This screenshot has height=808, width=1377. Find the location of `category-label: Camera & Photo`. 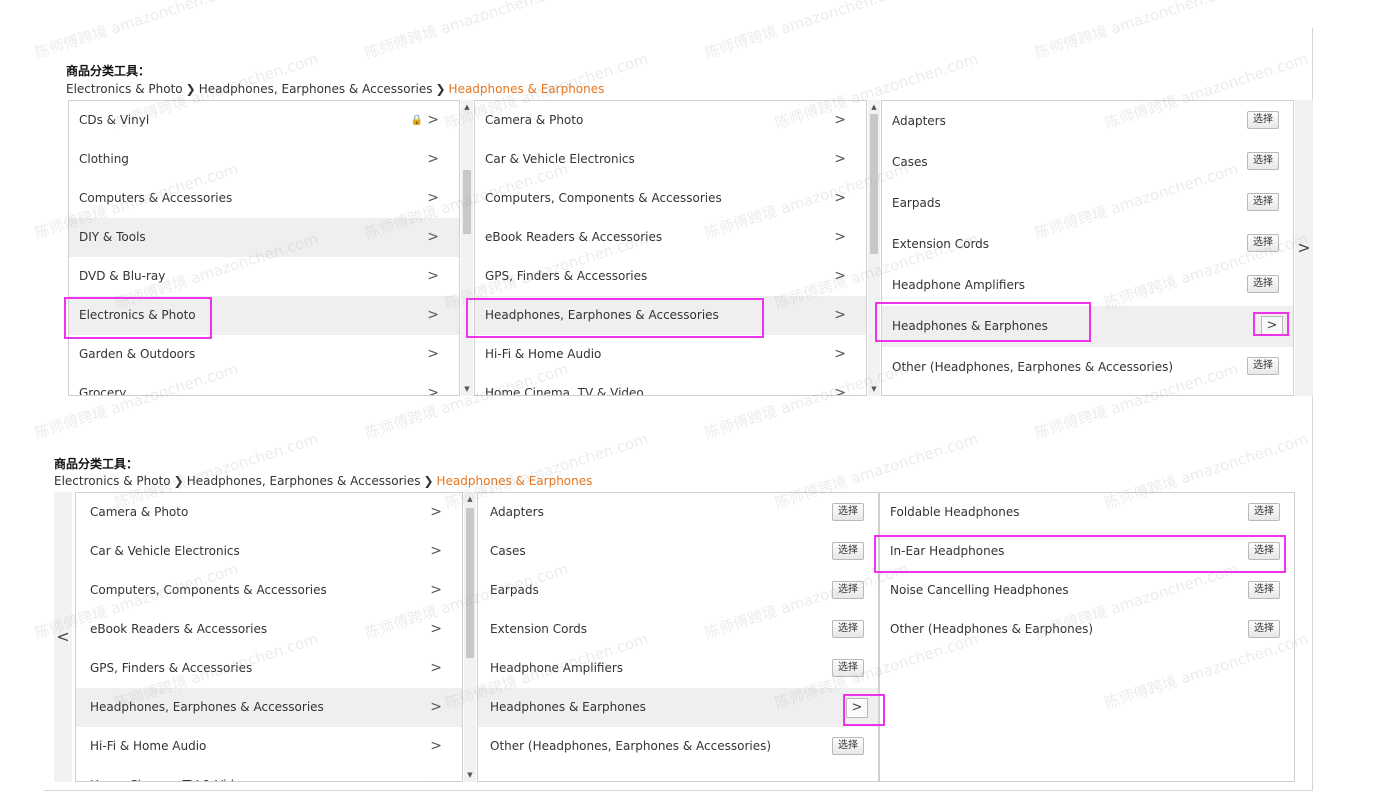

category-label: Camera & Photo is located at coordinates (534, 120).